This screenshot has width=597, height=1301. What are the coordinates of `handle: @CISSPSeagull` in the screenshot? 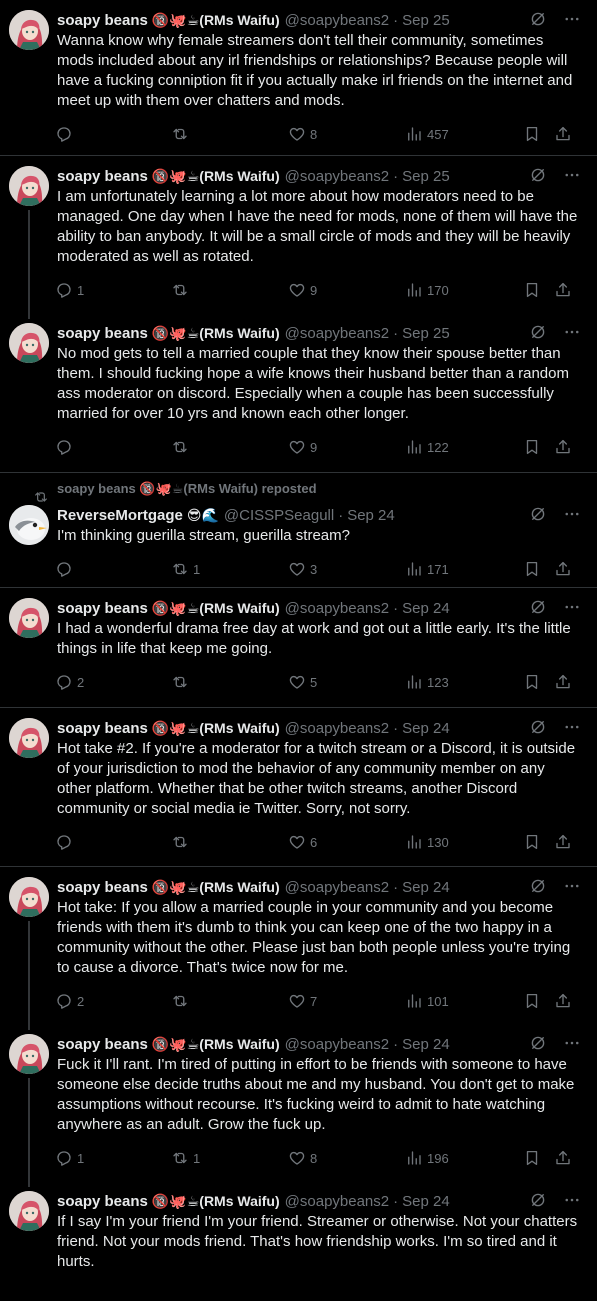 It's located at (279, 515).